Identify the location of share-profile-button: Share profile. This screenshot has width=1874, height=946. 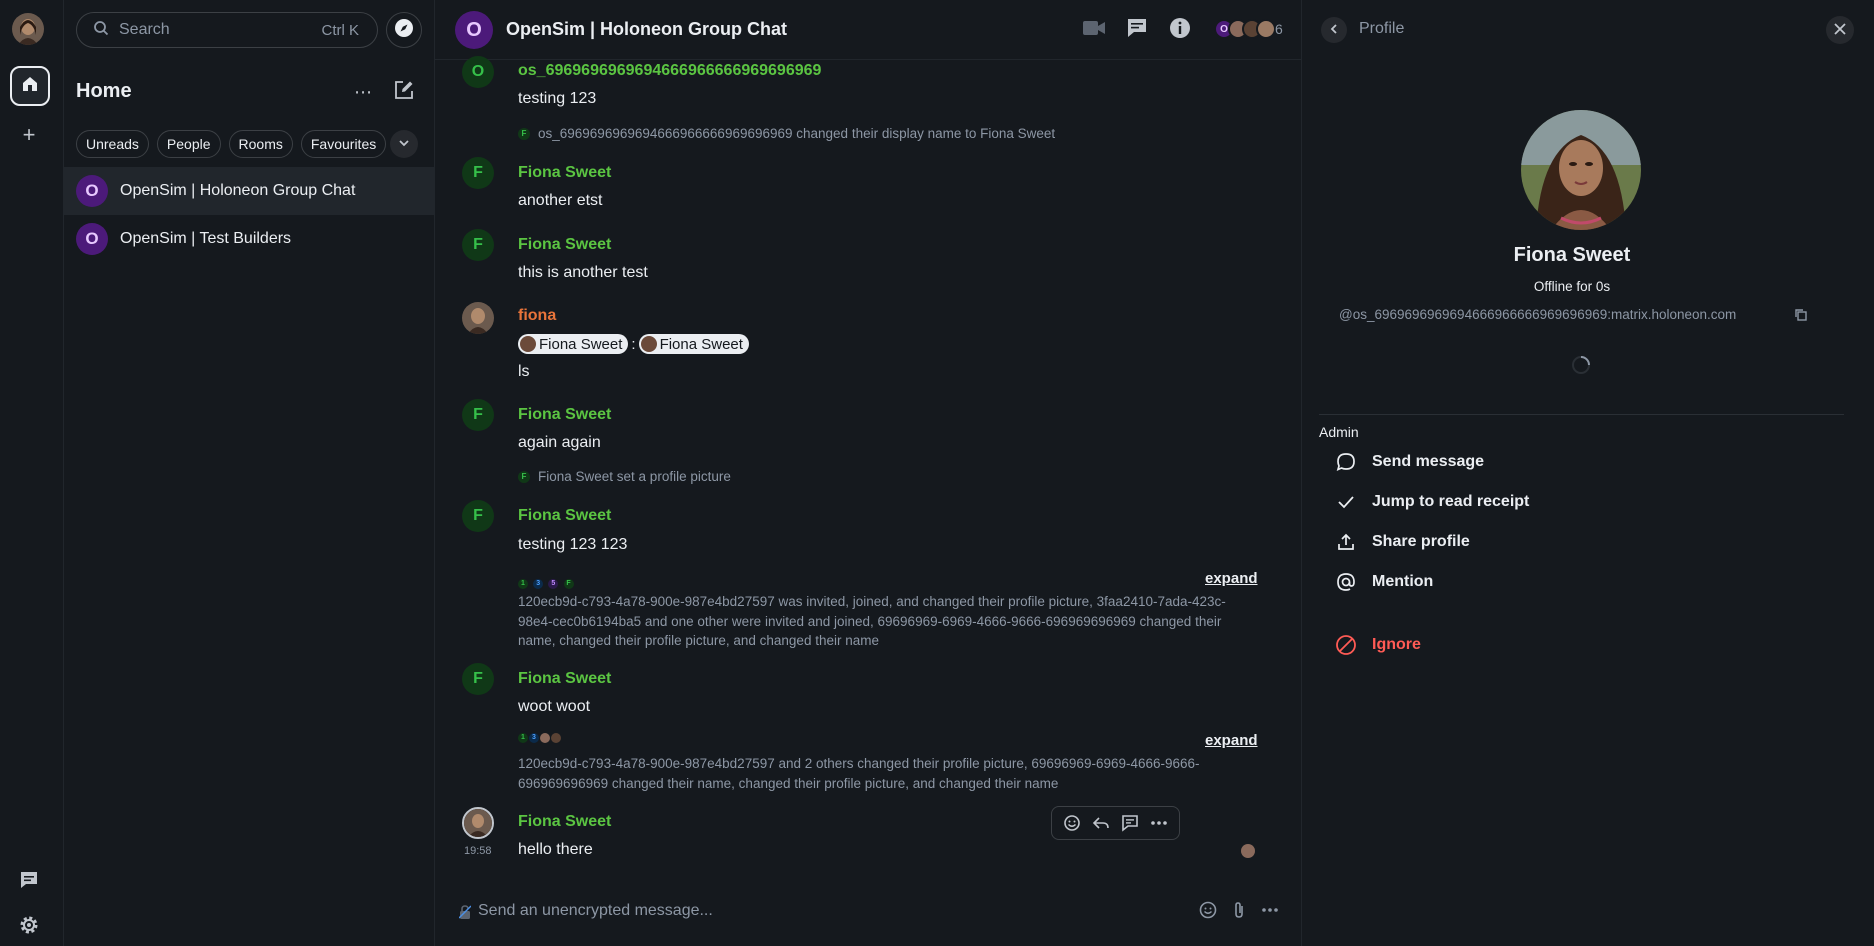
(1402, 542).